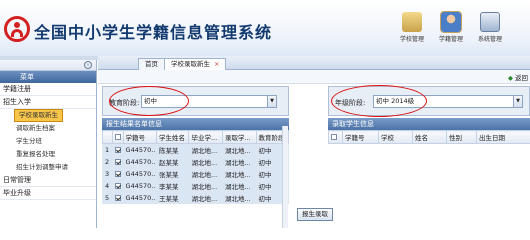 This screenshot has width=530, height=240. I want to click on tab-home: 首页, so click(151, 64).